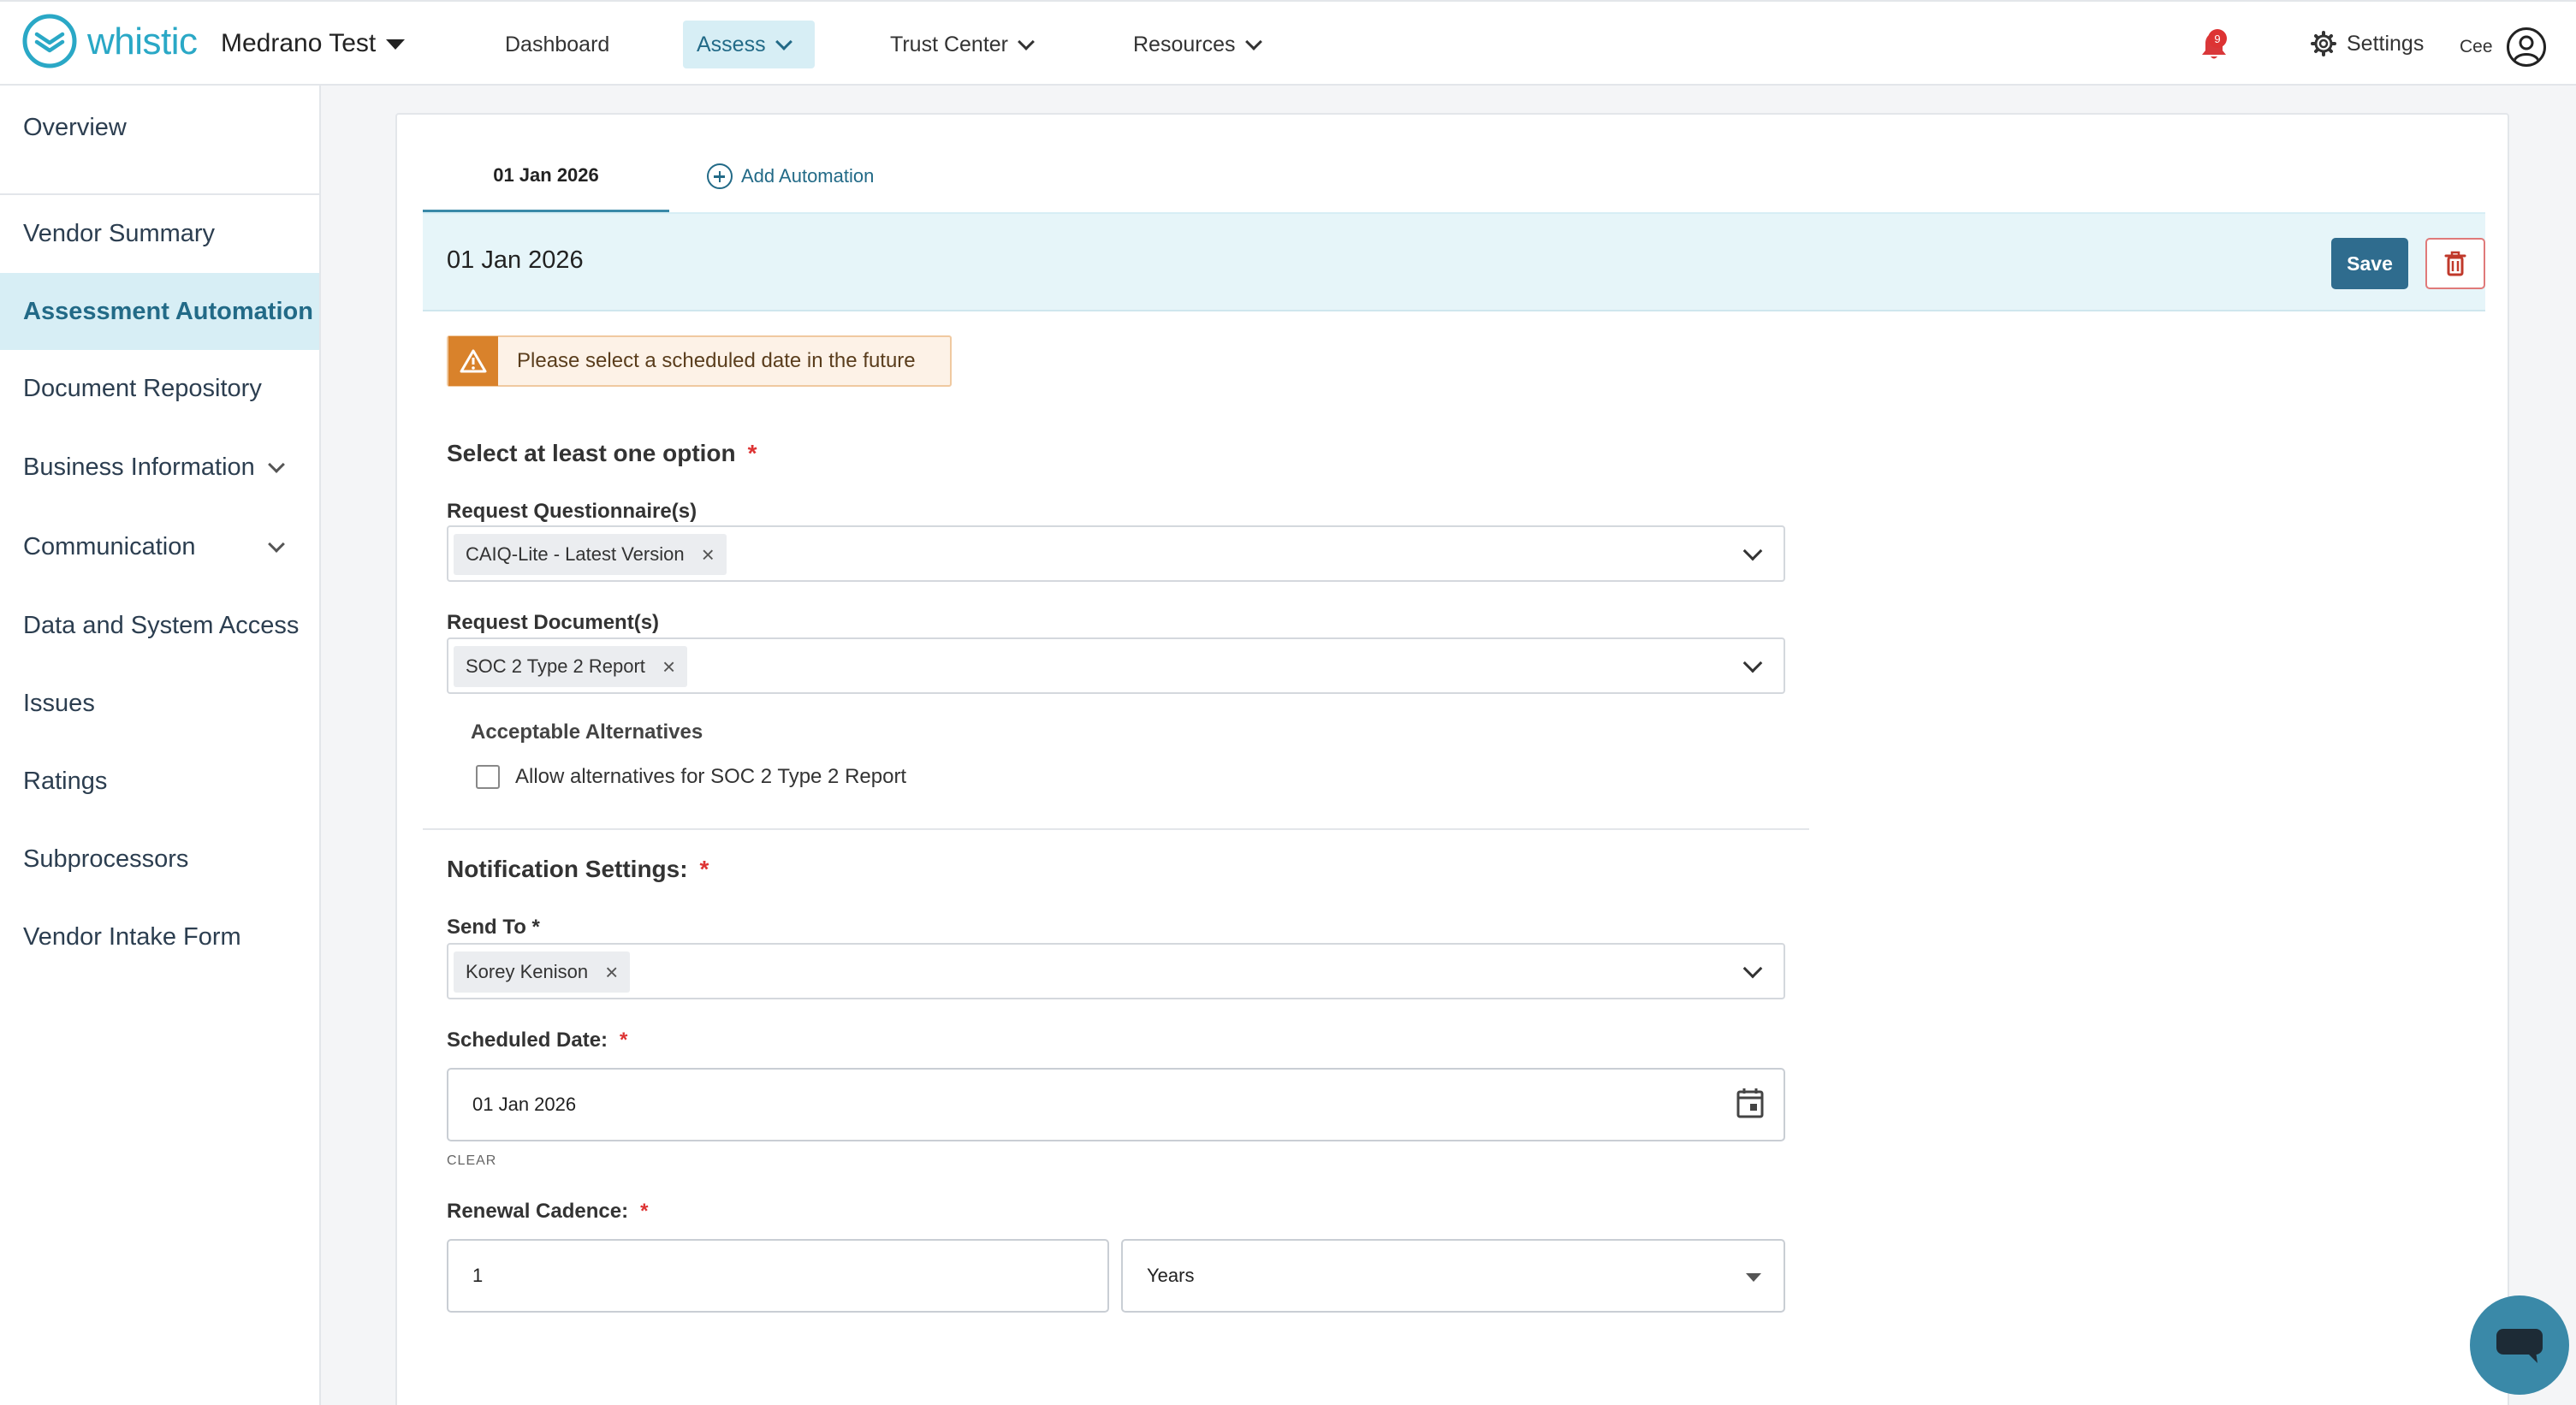  What do you see at coordinates (587, 732) in the screenshot?
I see `alternatives-heading: Acceptable Alternatives` at bounding box center [587, 732].